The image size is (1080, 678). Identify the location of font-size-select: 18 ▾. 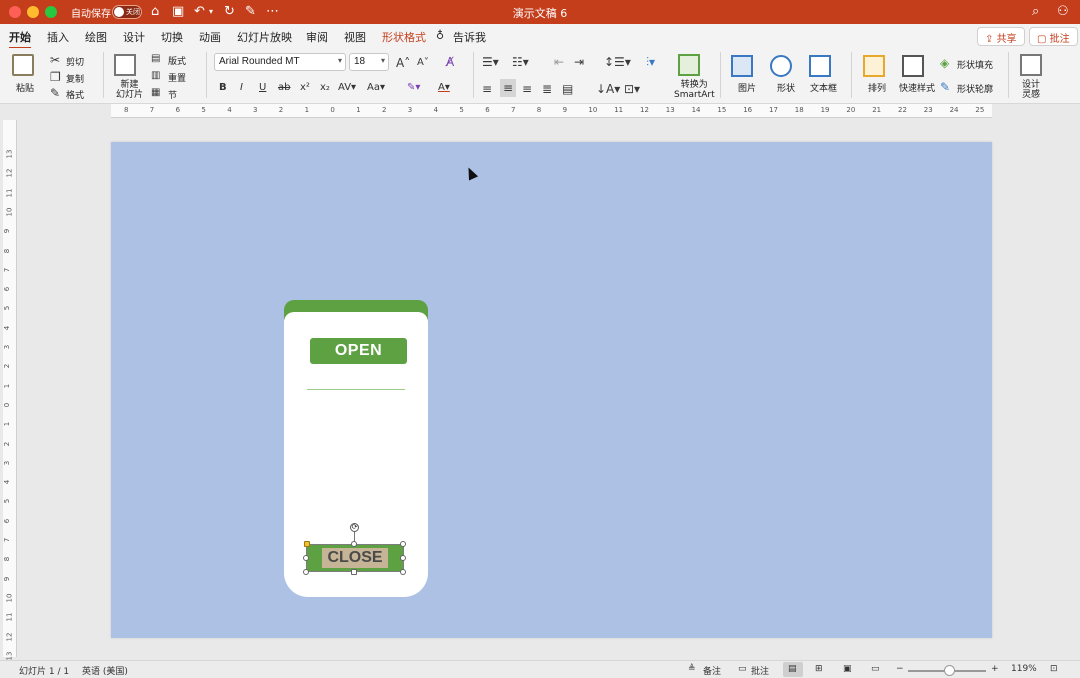
(369, 62).